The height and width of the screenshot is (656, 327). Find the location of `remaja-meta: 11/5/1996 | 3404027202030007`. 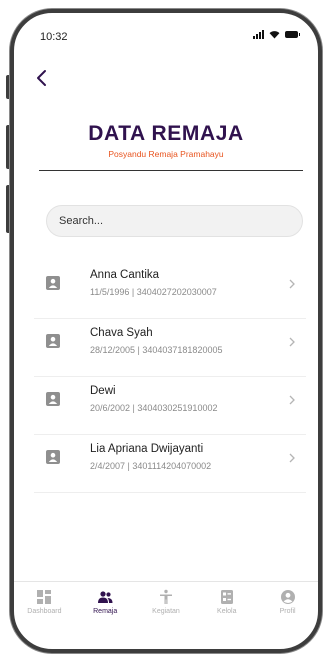

remaja-meta: 11/5/1996 | 3404027202030007 is located at coordinates (153, 292).